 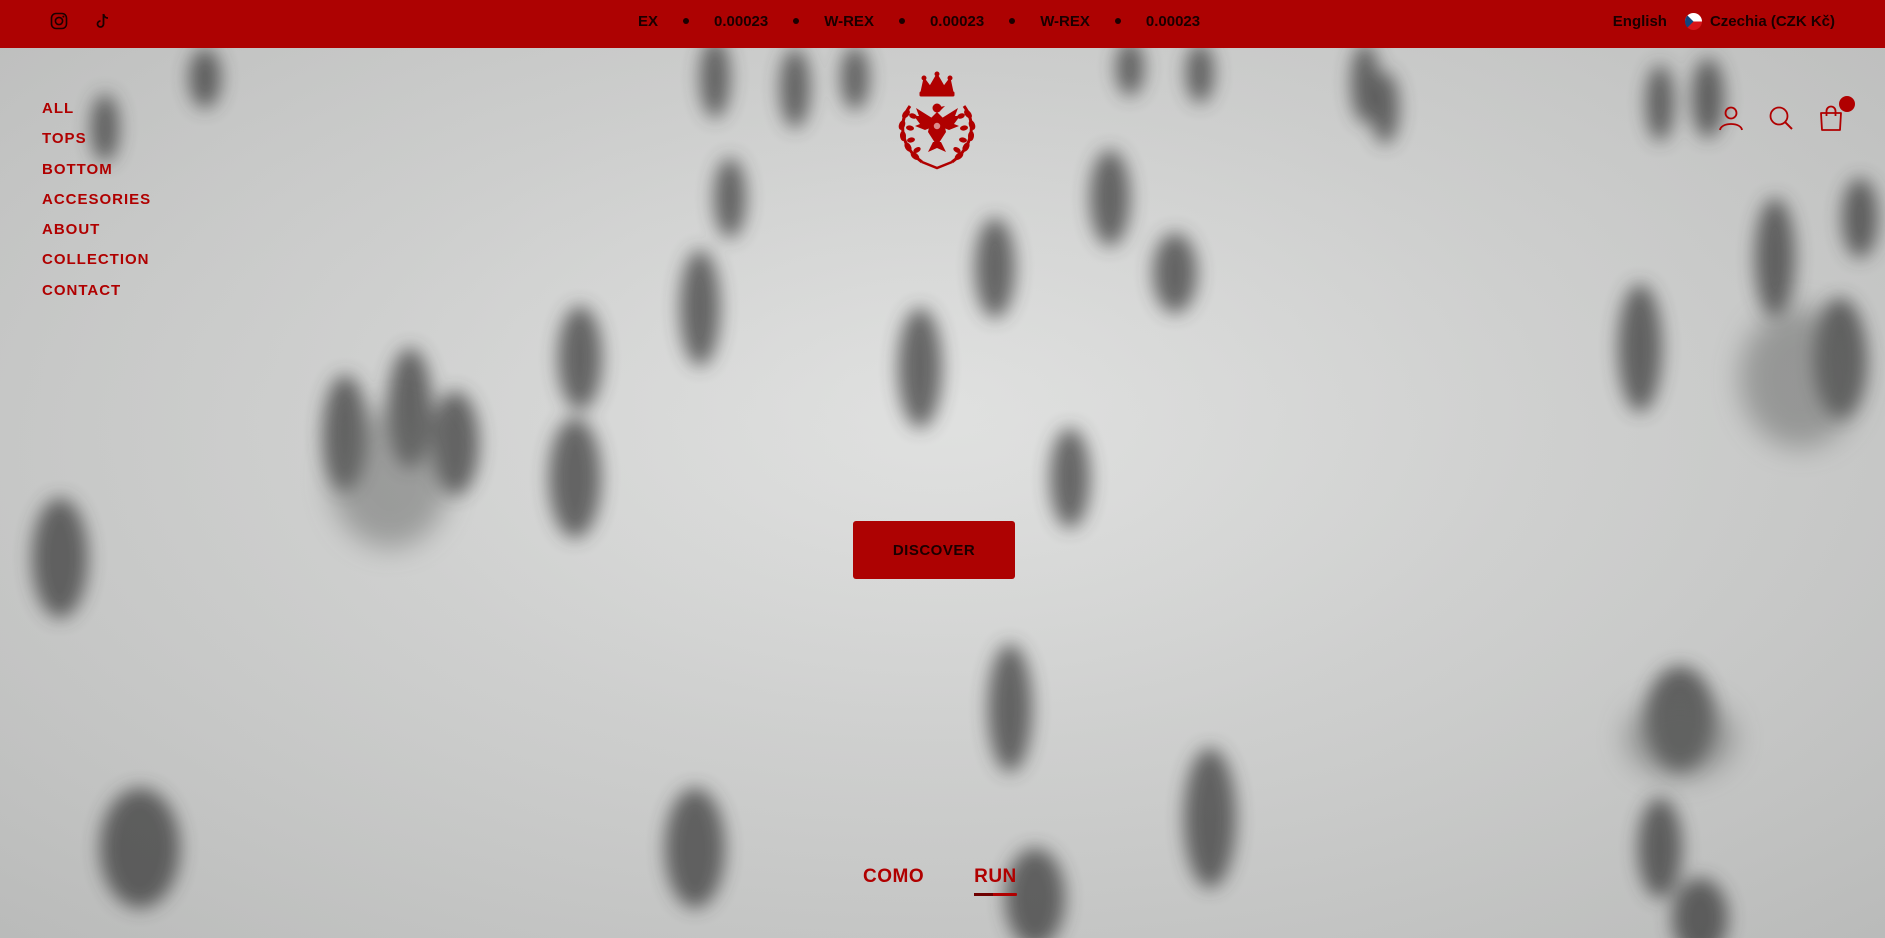 What do you see at coordinates (96, 174) in the screenshot?
I see `nav-item-bottom: BOTTOM` at bounding box center [96, 174].